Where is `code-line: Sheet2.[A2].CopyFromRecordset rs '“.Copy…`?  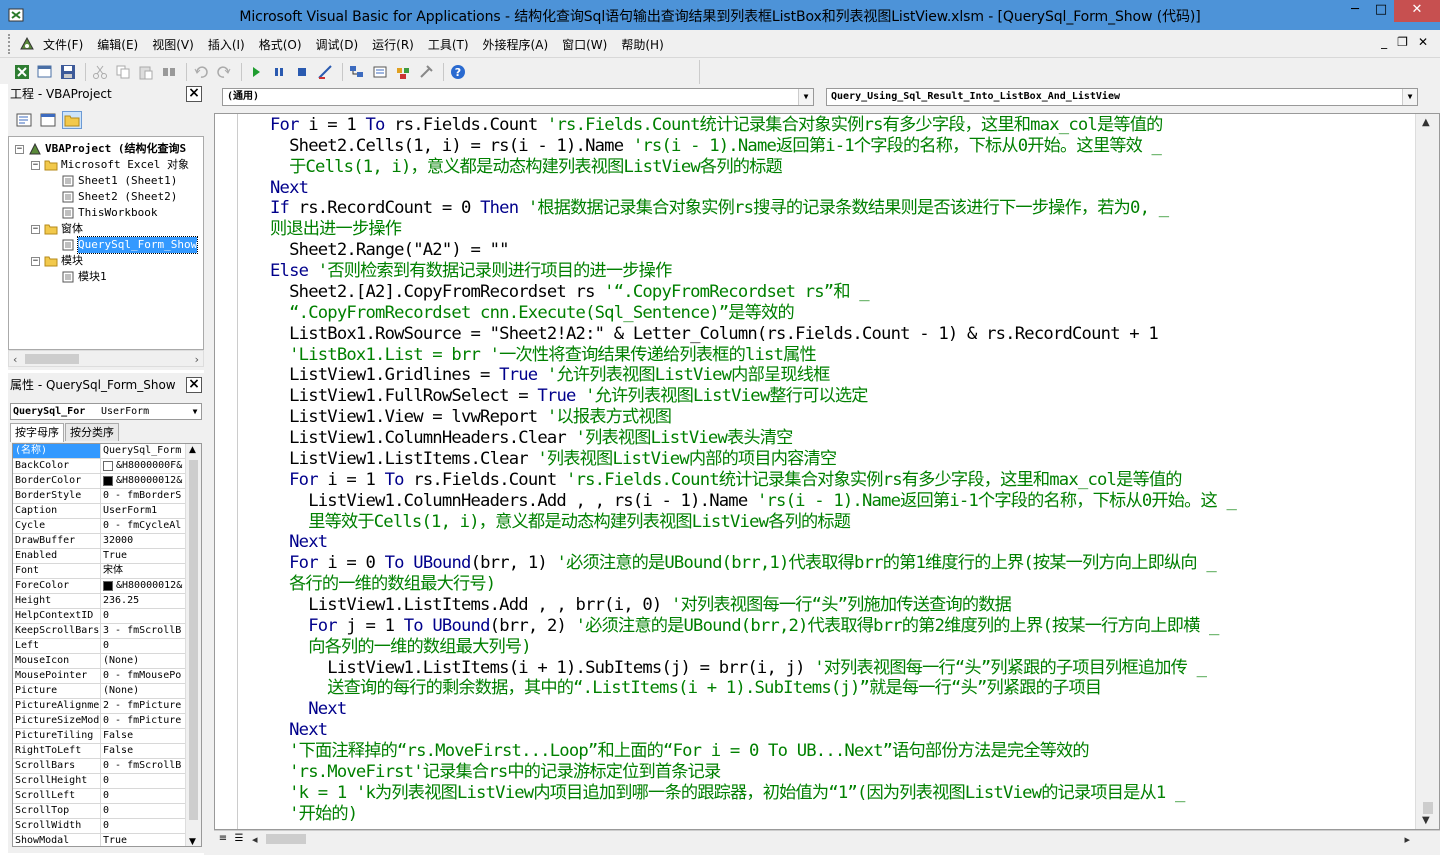
code-line: Sheet2.[A2].CopyFromRecordset rs '“.Copy… is located at coordinates (570, 292).